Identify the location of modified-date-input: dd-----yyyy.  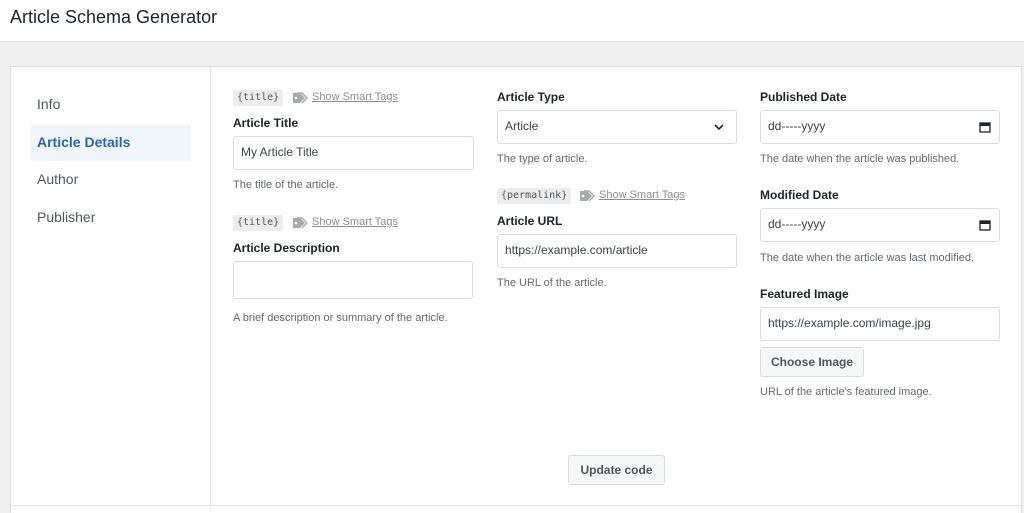
(880, 225).